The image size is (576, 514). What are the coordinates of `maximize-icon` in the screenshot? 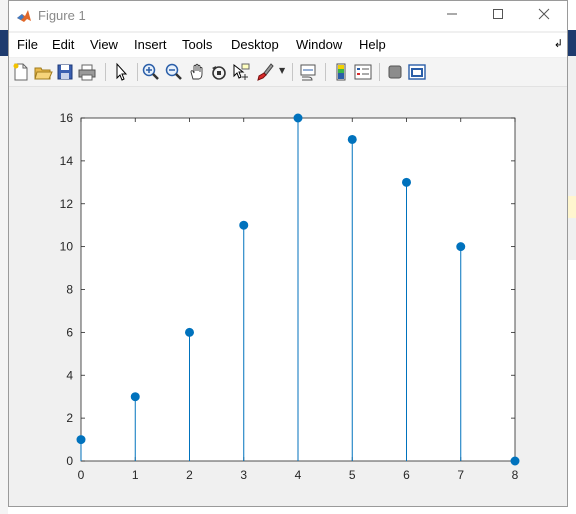 It's located at (498, 14).